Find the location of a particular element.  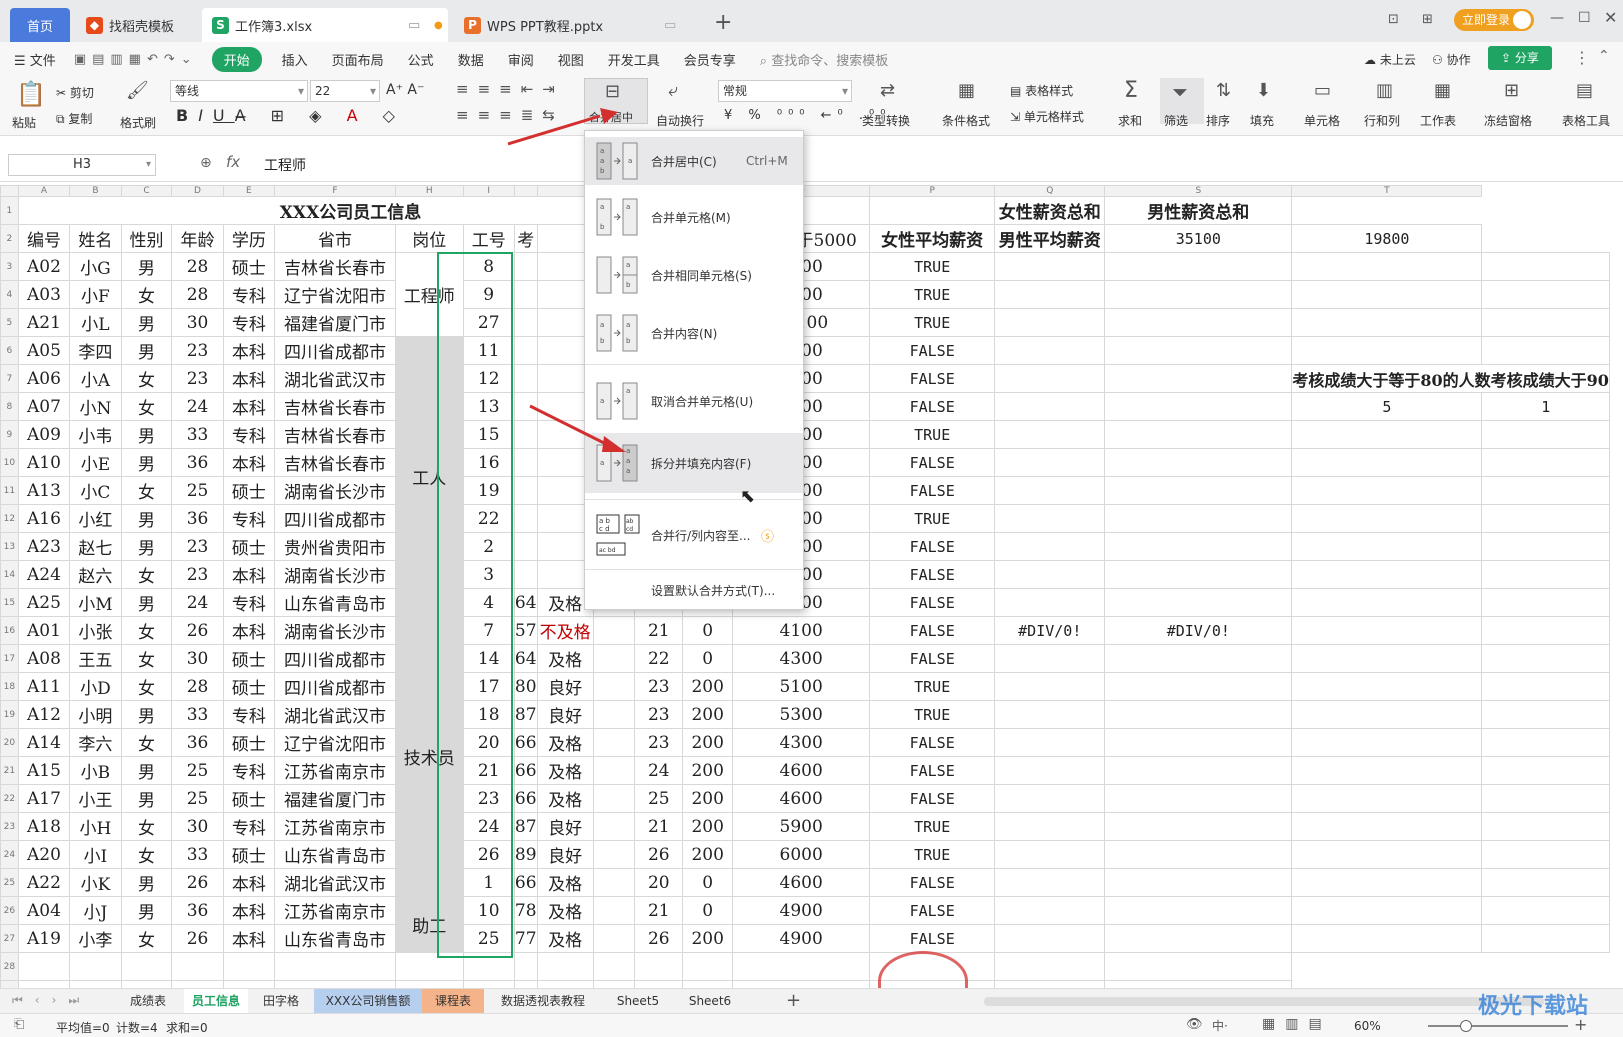

column-title-cell: 省市 is located at coordinates (335, 238).